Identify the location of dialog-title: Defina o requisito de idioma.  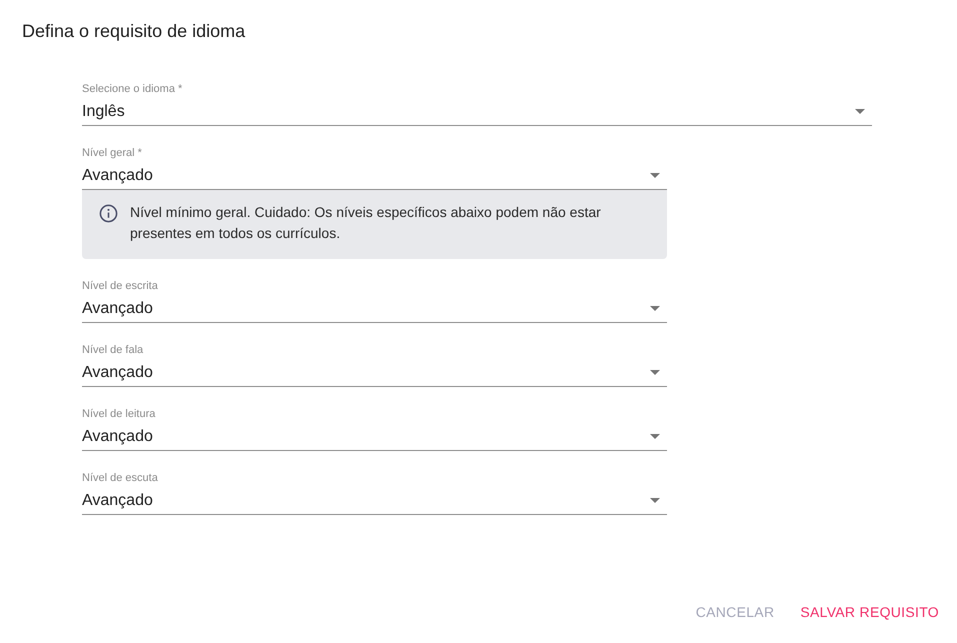
(134, 31).